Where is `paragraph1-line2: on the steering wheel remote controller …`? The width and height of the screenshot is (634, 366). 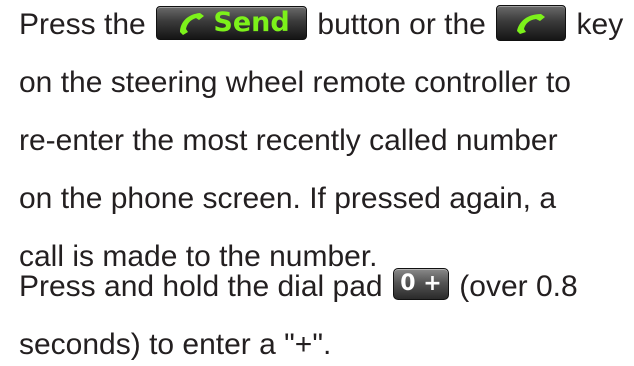 paragraph1-line2: on the steering wheel remote controller … is located at coordinates (295, 82).